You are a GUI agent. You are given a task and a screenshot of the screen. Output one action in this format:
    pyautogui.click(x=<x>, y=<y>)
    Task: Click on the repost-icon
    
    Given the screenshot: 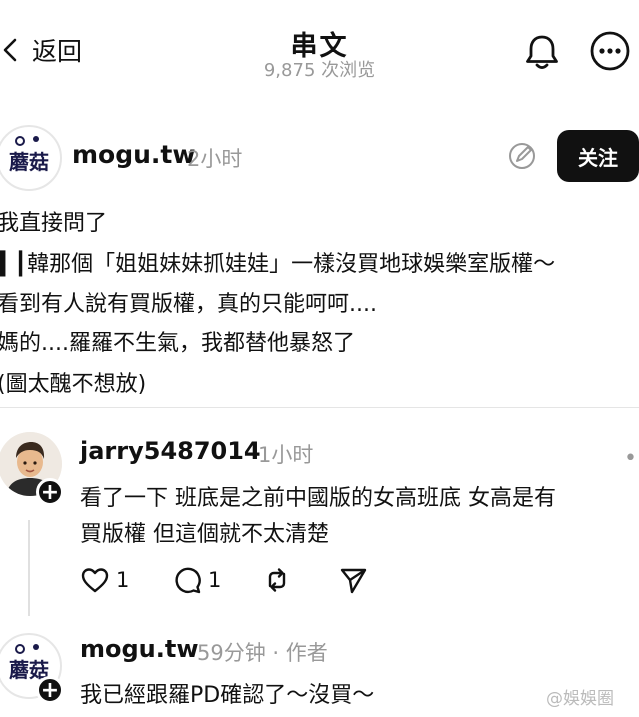 What is the action you would take?
    pyautogui.click(x=277, y=580)
    